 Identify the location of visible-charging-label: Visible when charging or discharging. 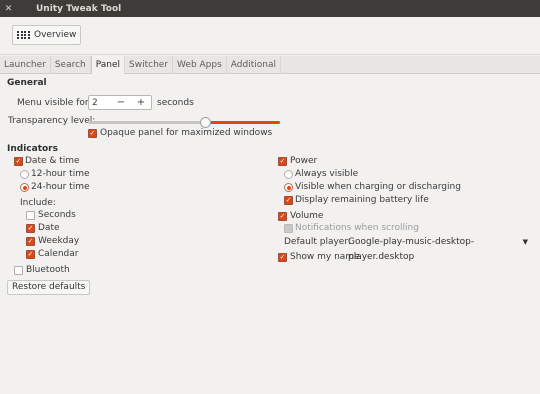
(378, 187).